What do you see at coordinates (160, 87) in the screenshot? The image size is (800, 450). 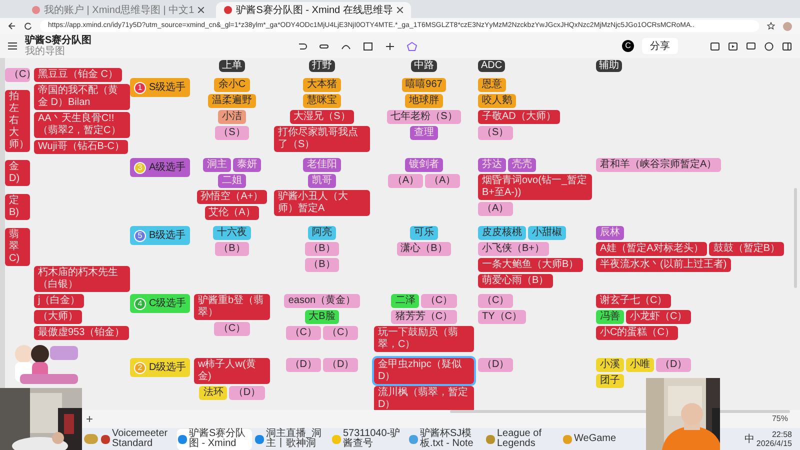 I see `tier-topic: 1 S级选手` at bounding box center [160, 87].